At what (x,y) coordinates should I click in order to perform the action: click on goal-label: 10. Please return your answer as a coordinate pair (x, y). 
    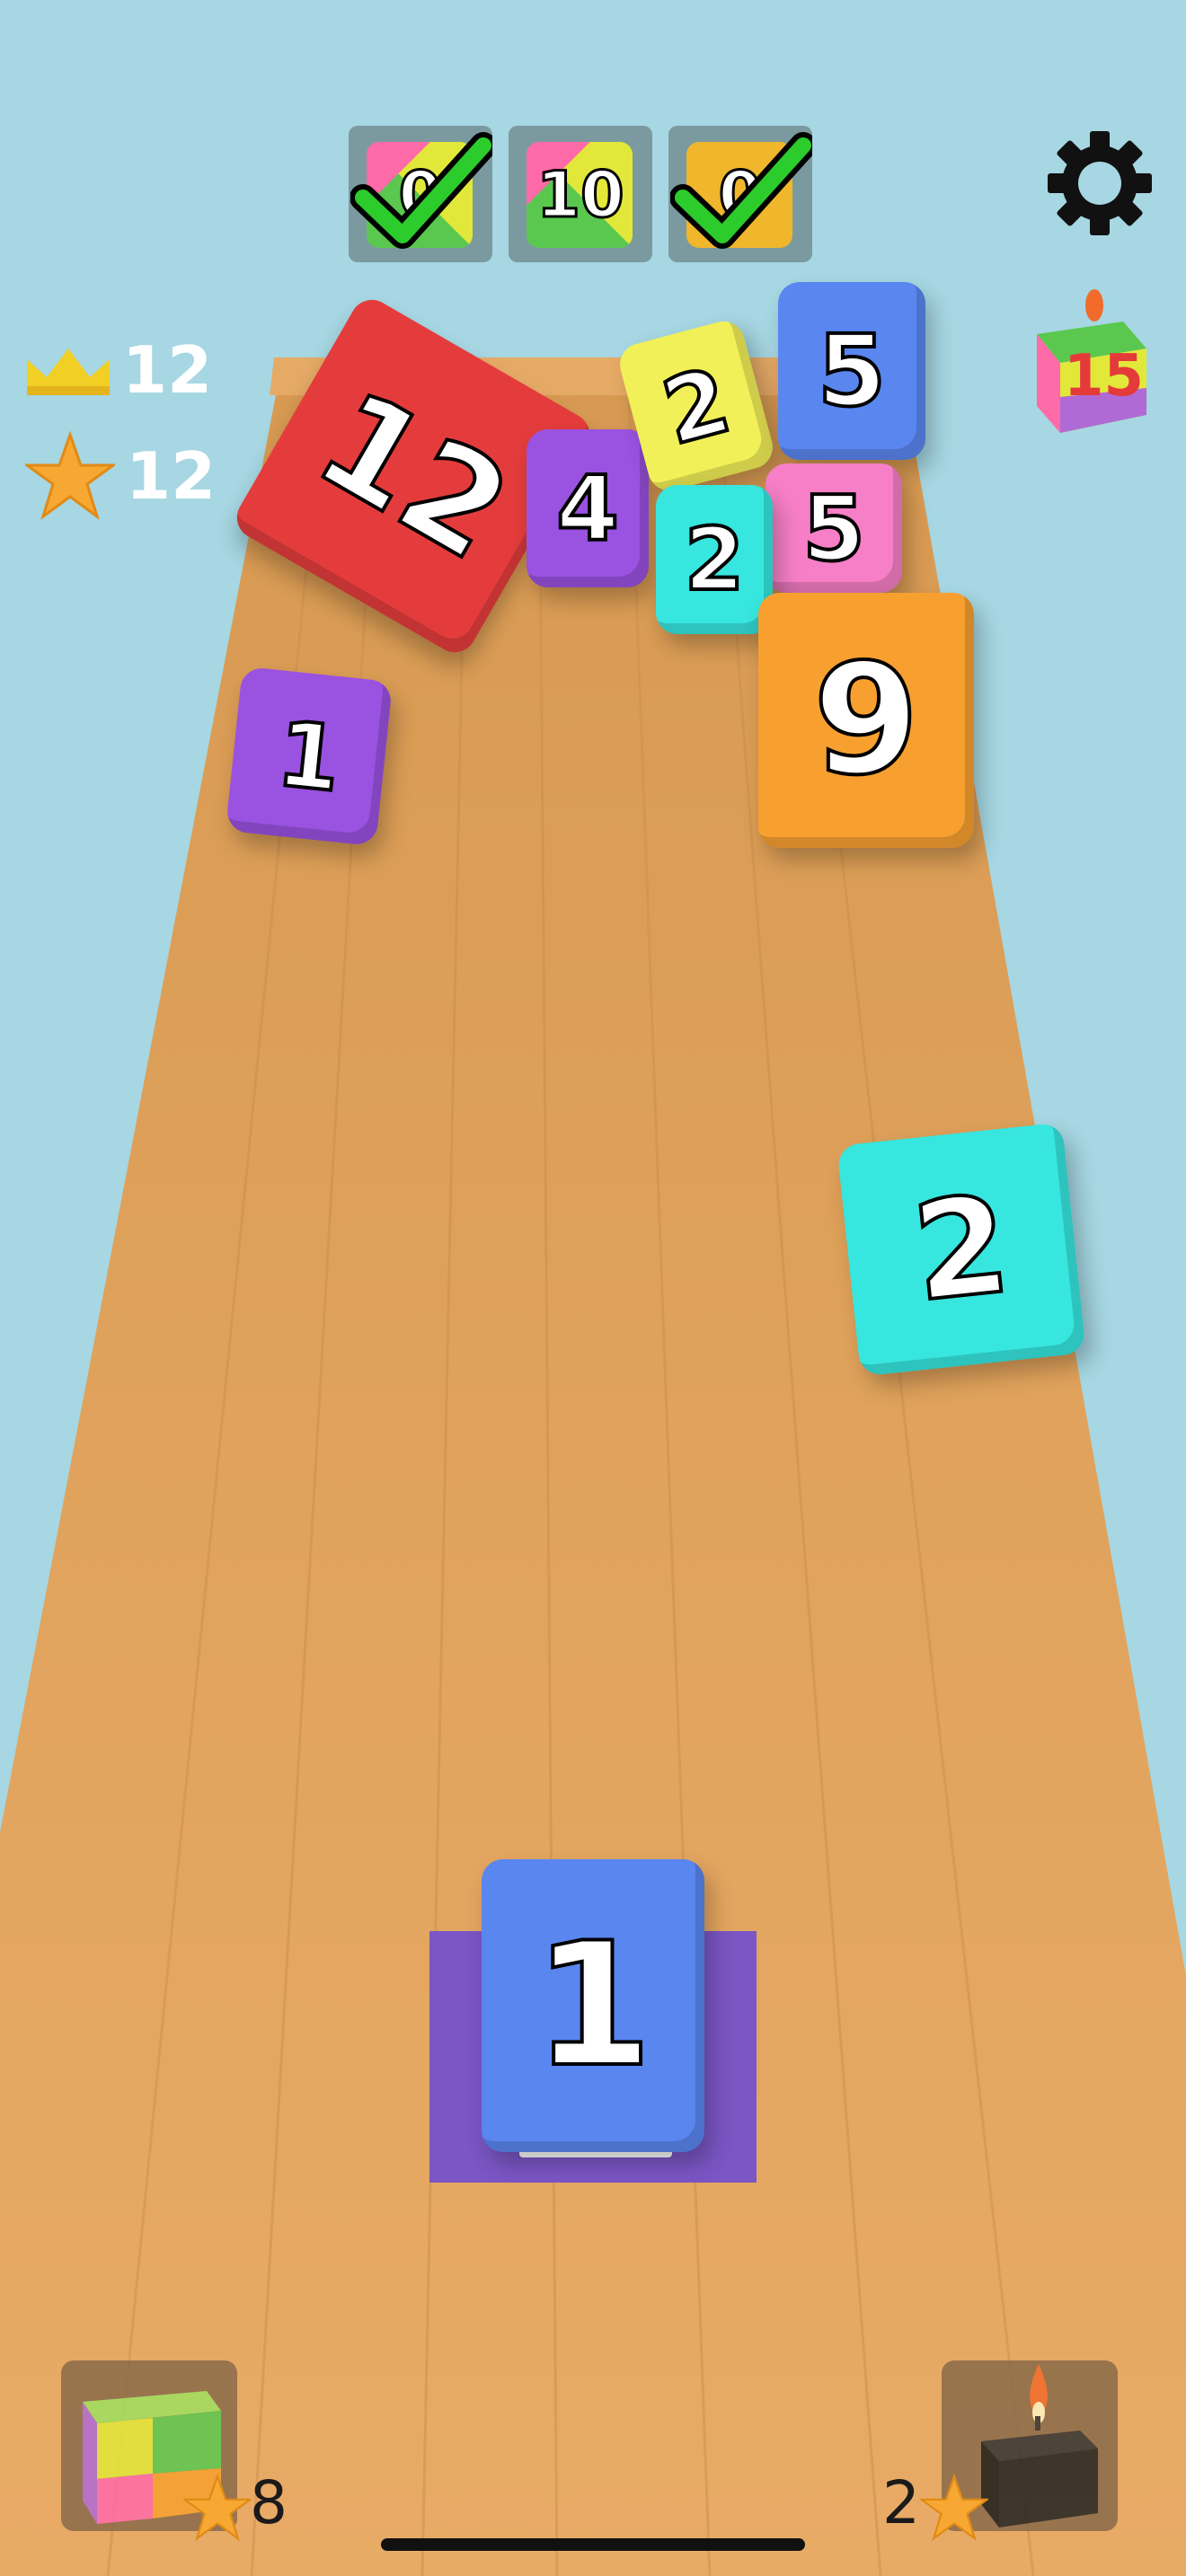
    Looking at the image, I should click on (580, 195).